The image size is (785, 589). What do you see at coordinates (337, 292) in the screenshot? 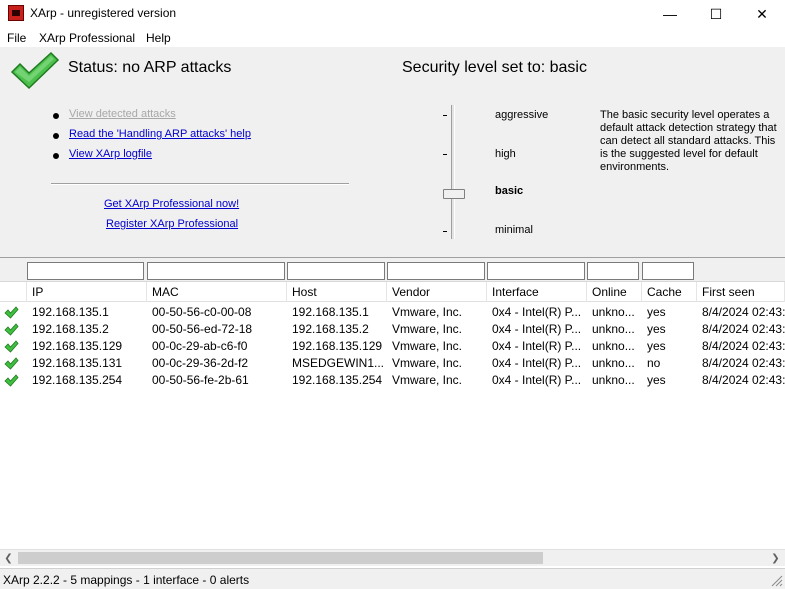
I see `column-header-host: Host` at bounding box center [337, 292].